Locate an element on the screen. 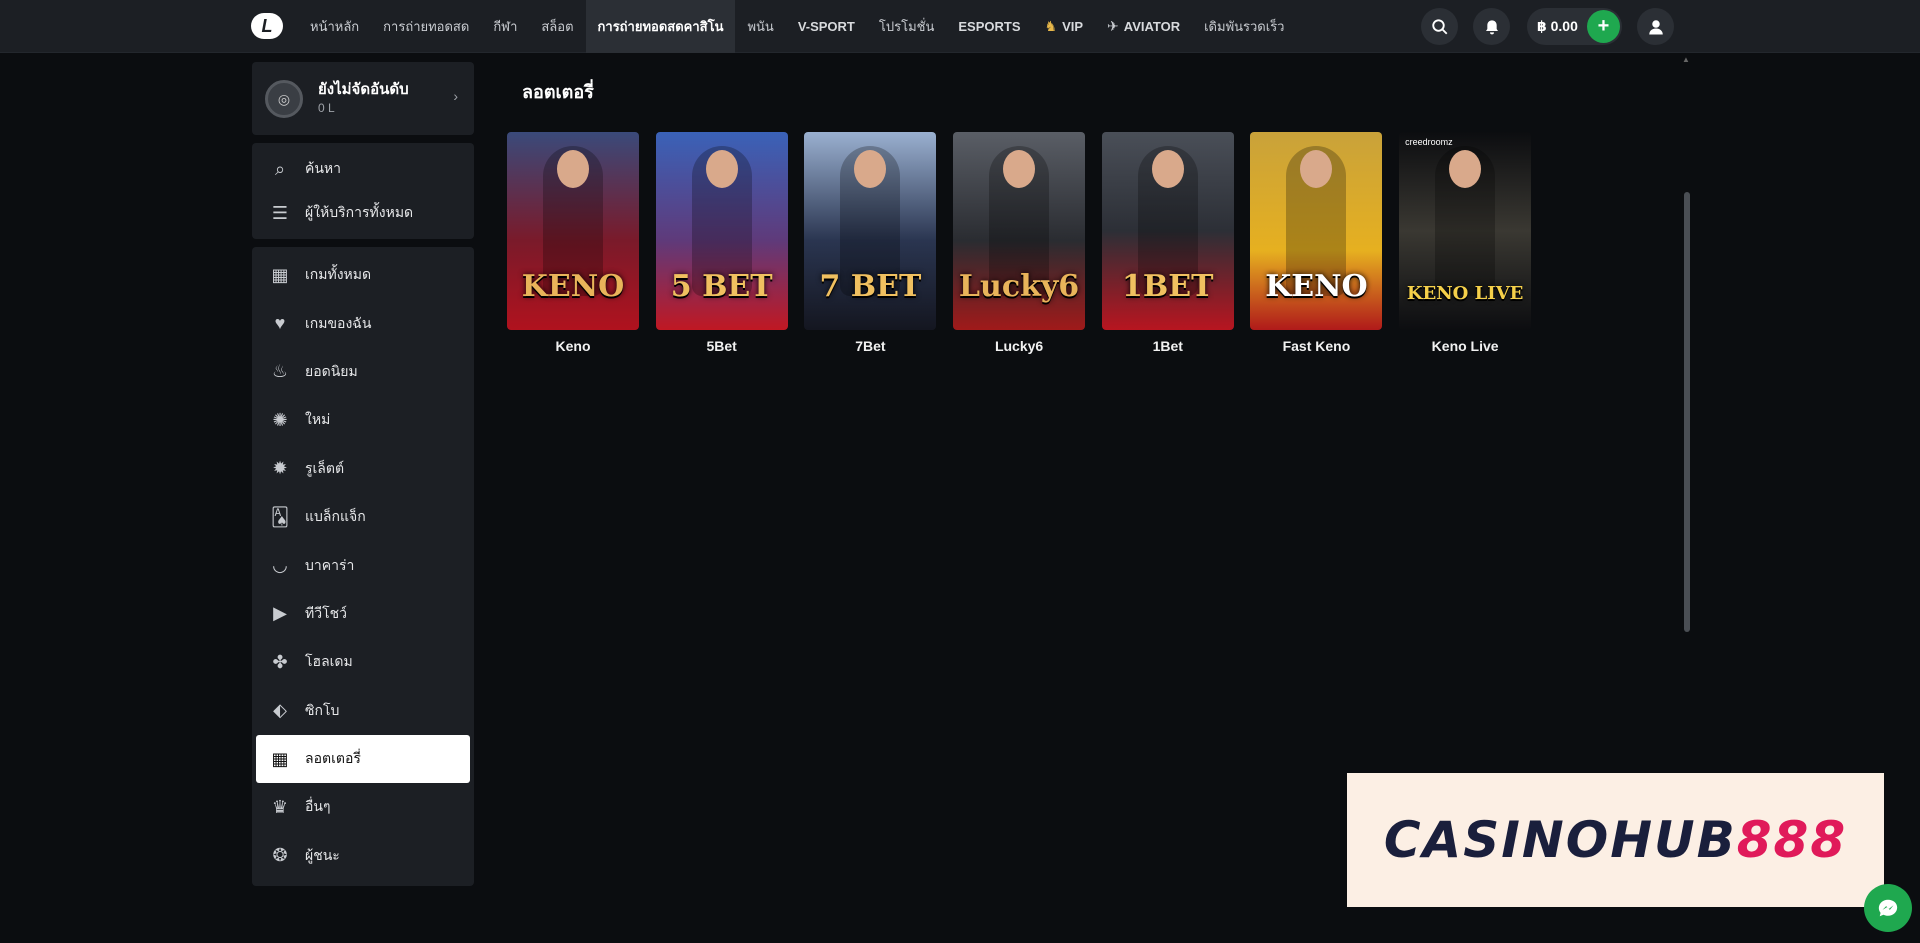  nav-item-1: การถ่ายทอดสด is located at coordinates (426, 26).